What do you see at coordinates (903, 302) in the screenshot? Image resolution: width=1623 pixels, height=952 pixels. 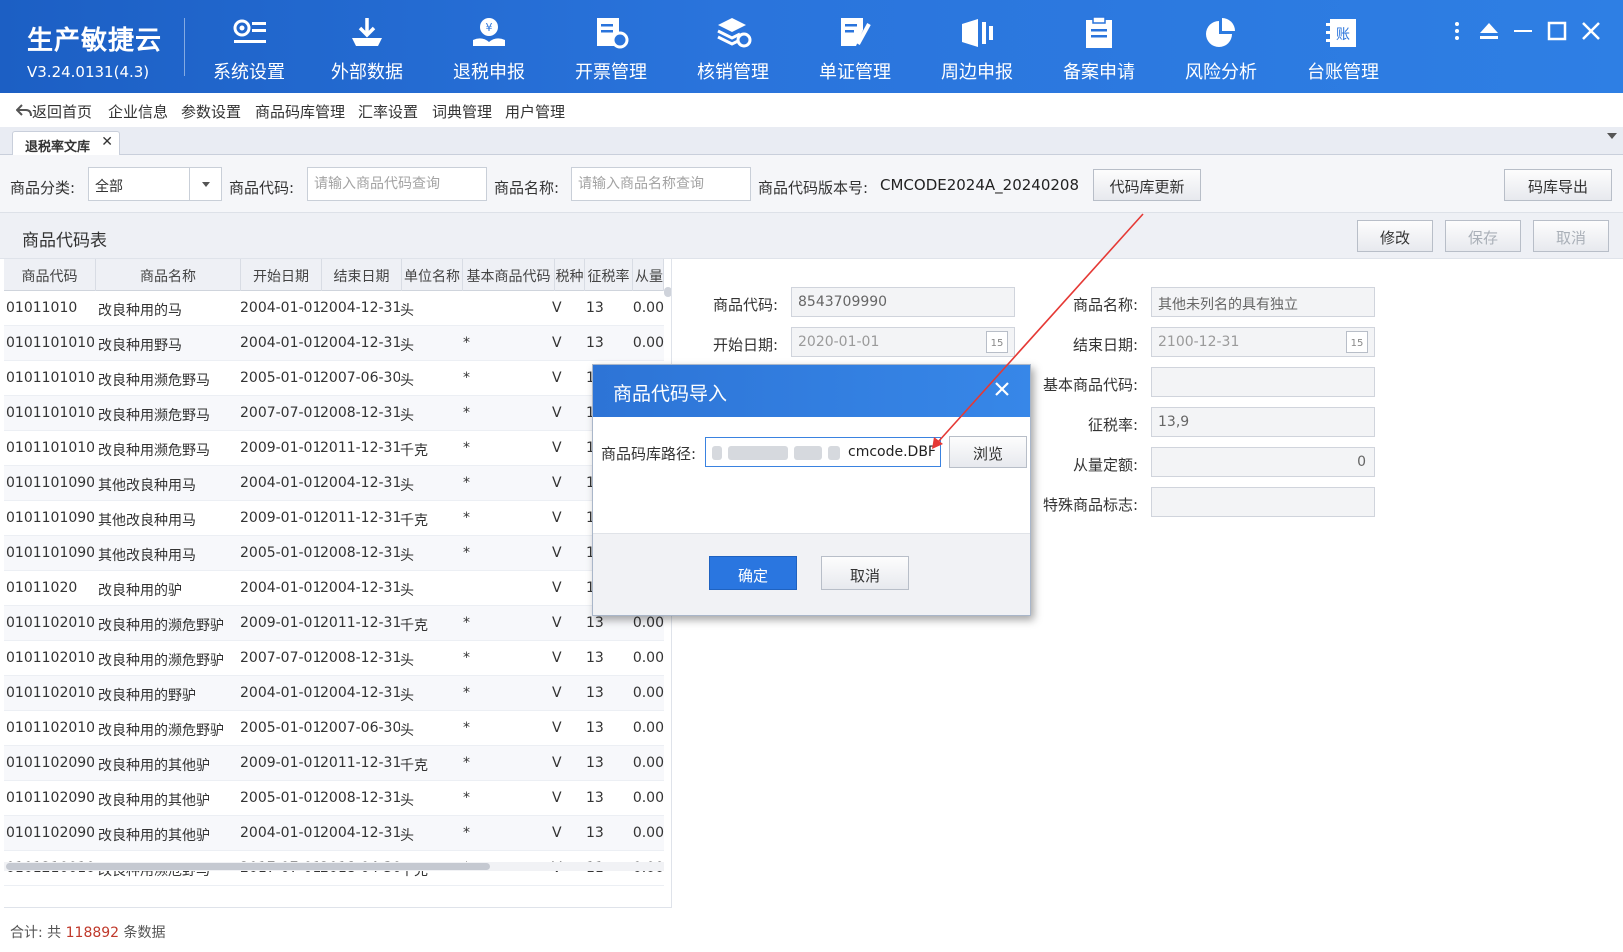 I see `detail-code-field: 8543709990` at bounding box center [903, 302].